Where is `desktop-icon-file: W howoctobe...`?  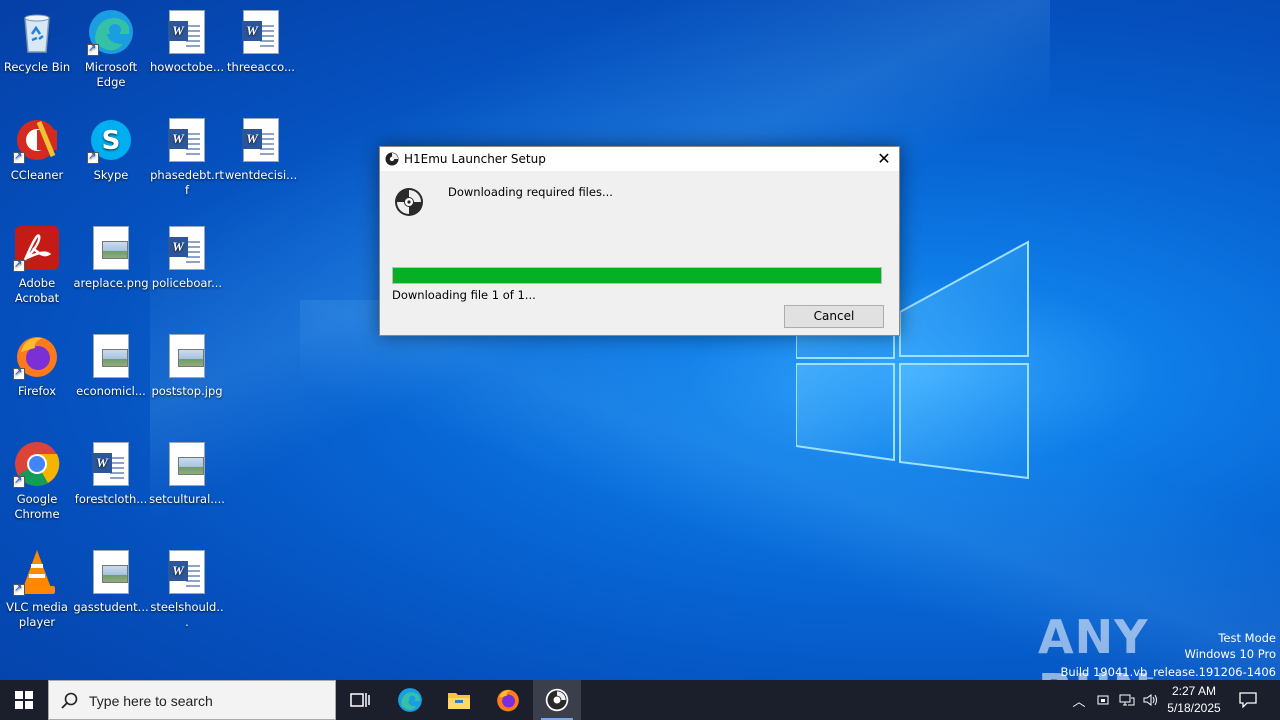
desktop-icon-file: W howoctobe... is located at coordinates (187, 41).